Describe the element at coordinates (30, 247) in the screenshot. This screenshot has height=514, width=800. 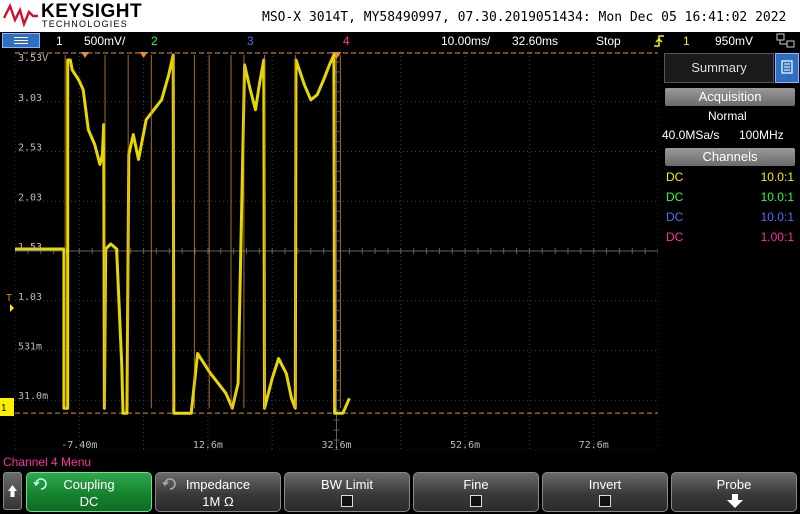
I see `y-axis-label: 1.53` at that location.